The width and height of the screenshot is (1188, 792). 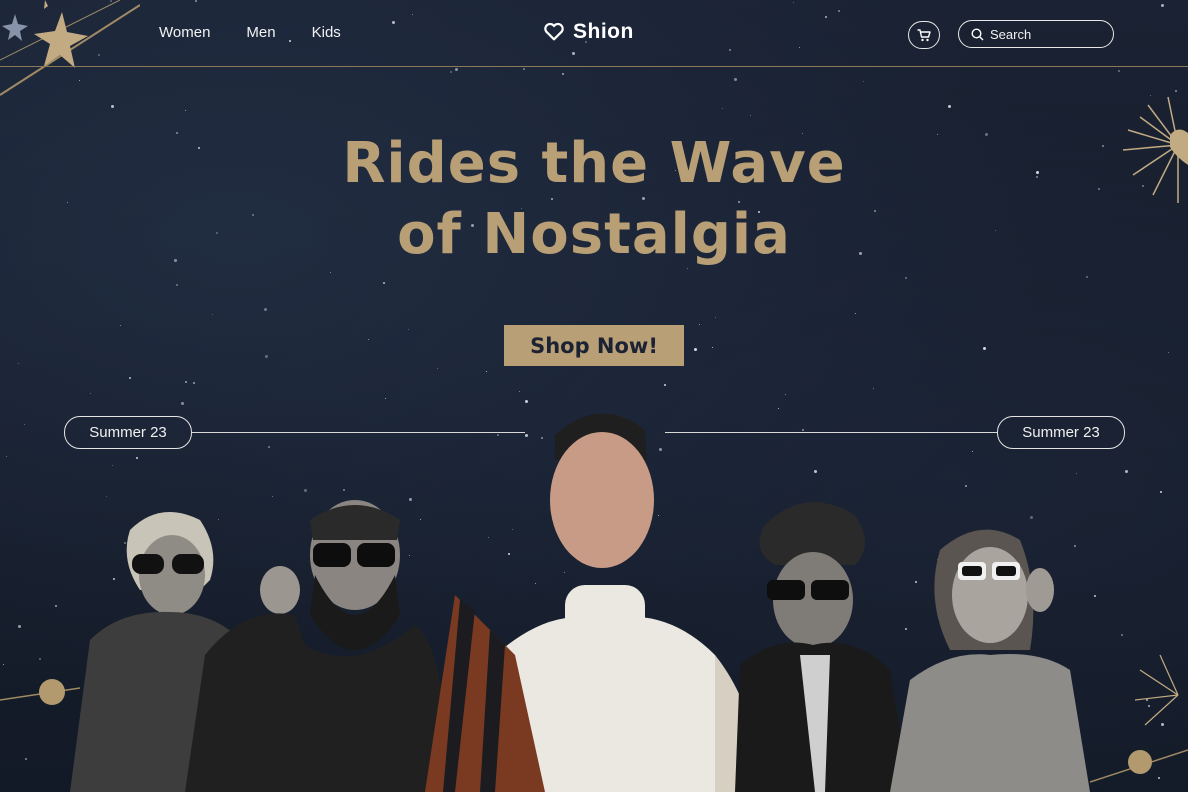 What do you see at coordinates (1139, 718) in the screenshot?
I see `gold-spark-decoration` at bounding box center [1139, 718].